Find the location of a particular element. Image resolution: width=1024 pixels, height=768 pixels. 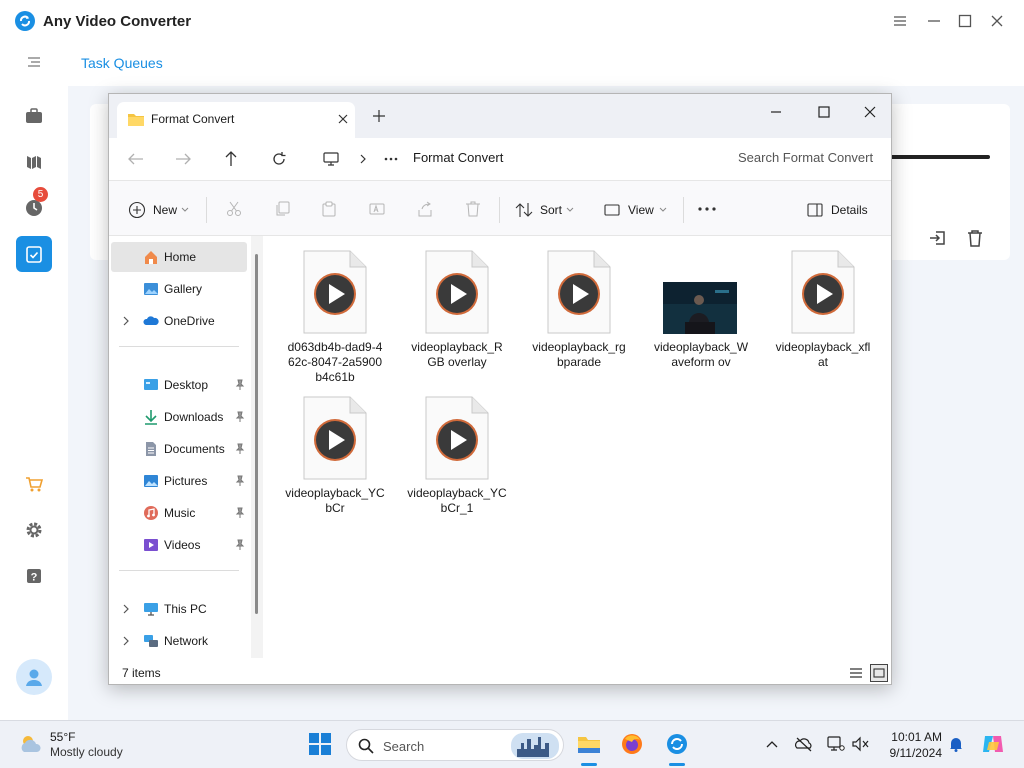

nav-item-onedrive: OneDrive is located at coordinates (179, 321).